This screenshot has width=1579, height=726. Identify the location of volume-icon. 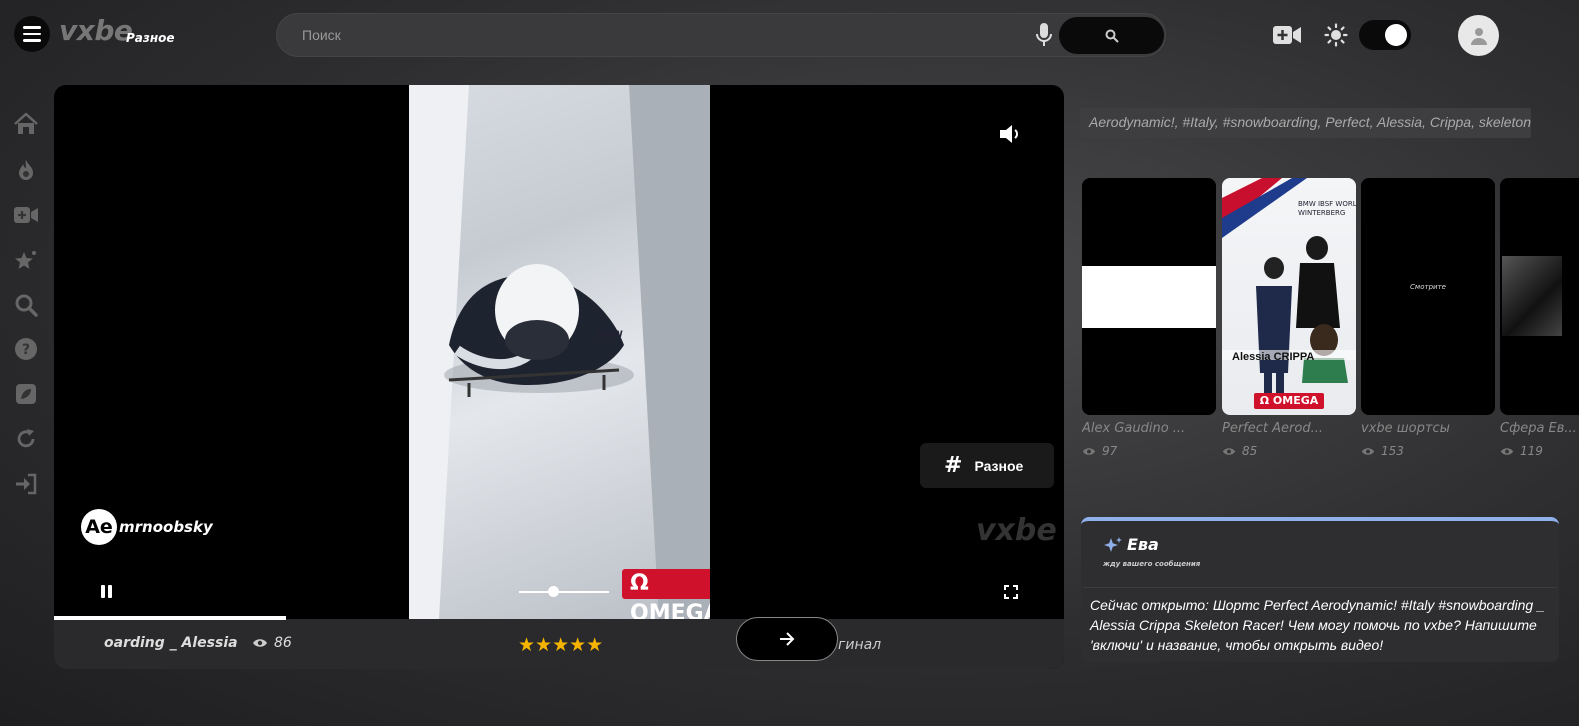
(1010, 134).